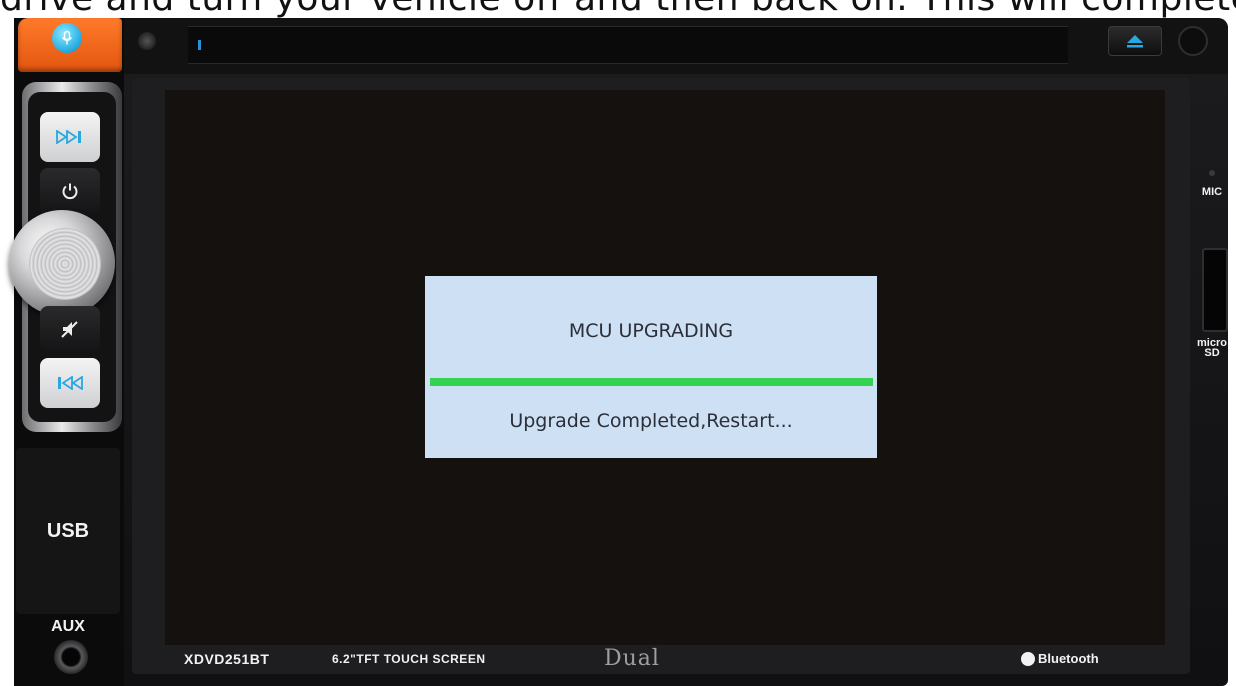 Image resolution: width=1236 pixels, height=686 pixels. What do you see at coordinates (632, 658) in the screenshot?
I see `brand-logo: Dual` at bounding box center [632, 658].